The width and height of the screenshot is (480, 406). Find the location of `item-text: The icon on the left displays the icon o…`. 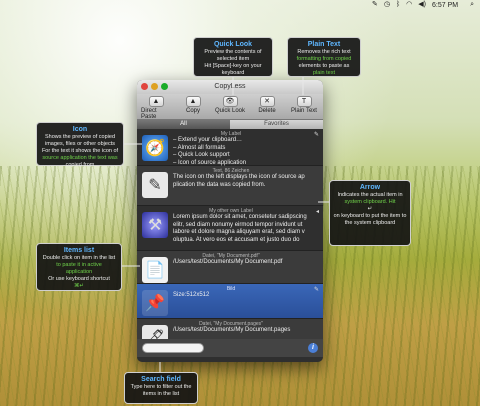

item-text: The icon on the left displays the icon o… is located at coordinates (239, 181).